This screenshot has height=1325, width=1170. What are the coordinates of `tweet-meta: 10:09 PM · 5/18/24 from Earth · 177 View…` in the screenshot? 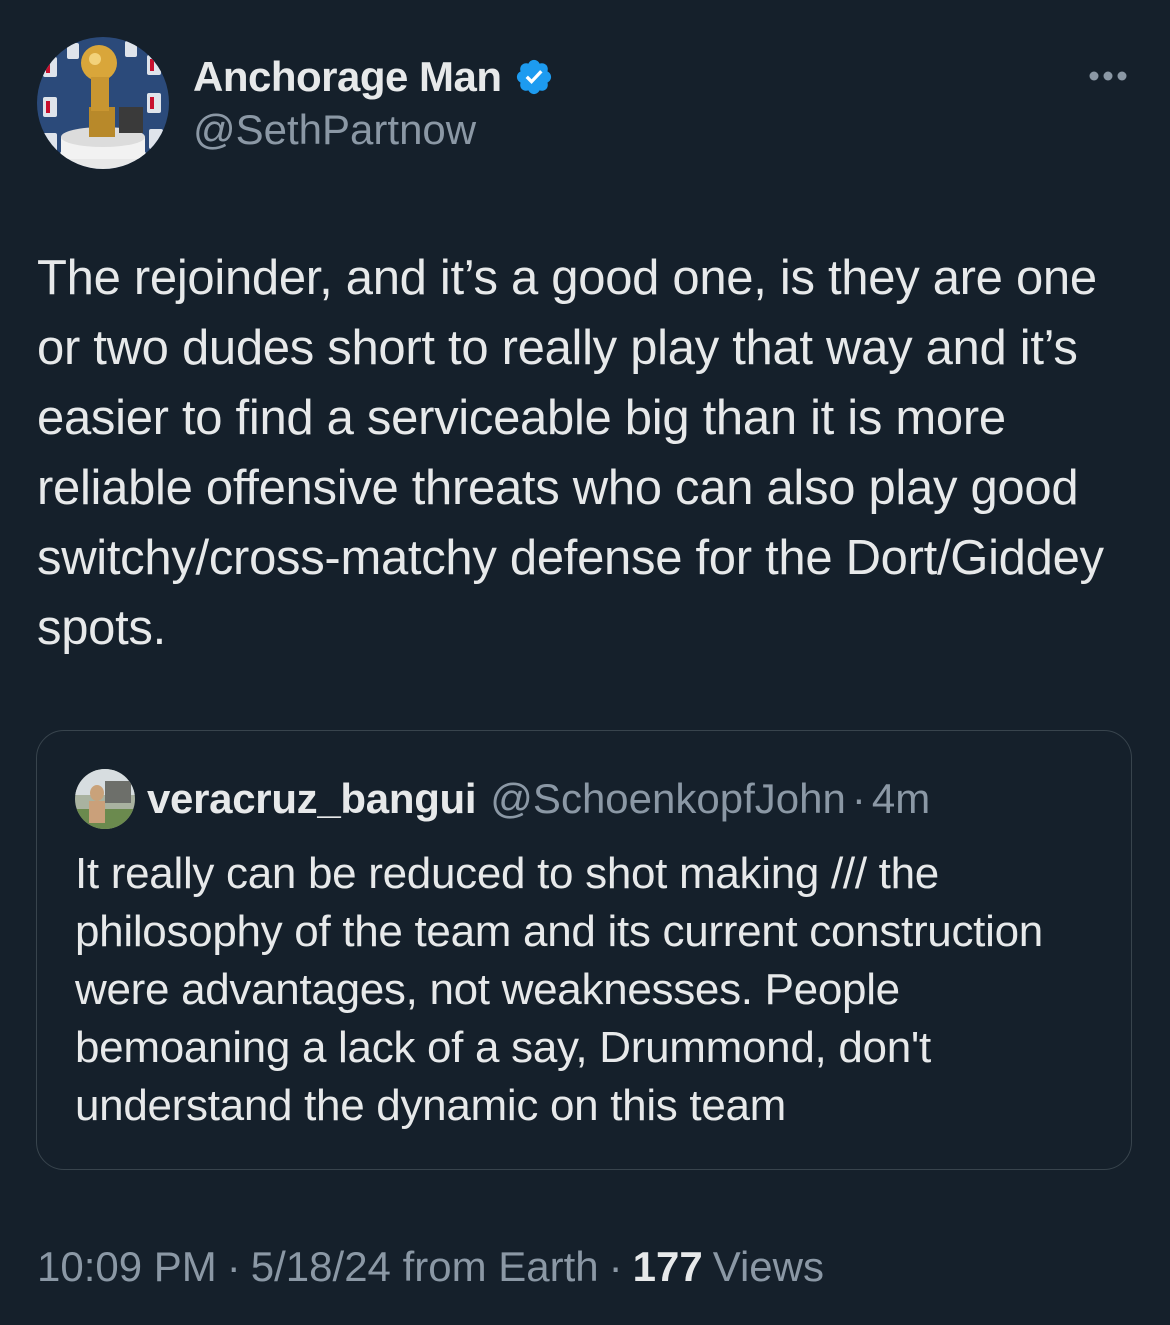 It's located at (430, 1267).